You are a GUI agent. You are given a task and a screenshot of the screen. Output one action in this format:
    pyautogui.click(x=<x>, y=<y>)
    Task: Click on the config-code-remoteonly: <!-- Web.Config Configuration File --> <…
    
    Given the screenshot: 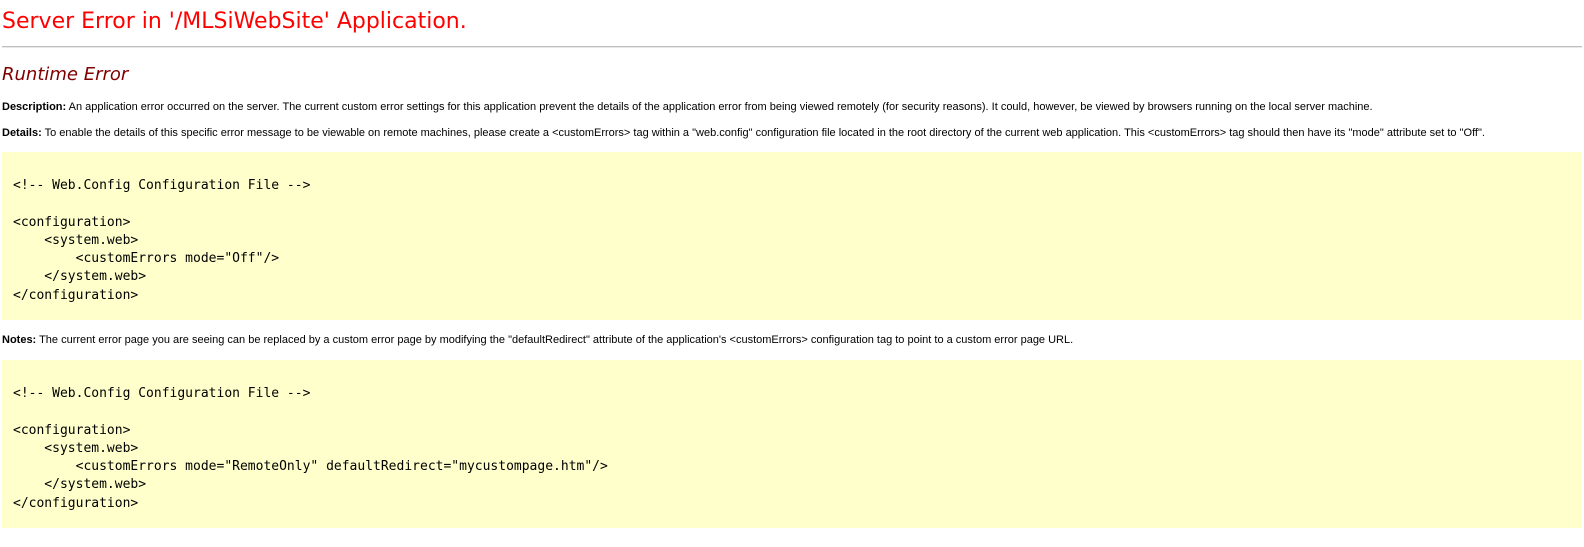 What is the action you would take?
    pyautogui.click(x=310, y=448)
    